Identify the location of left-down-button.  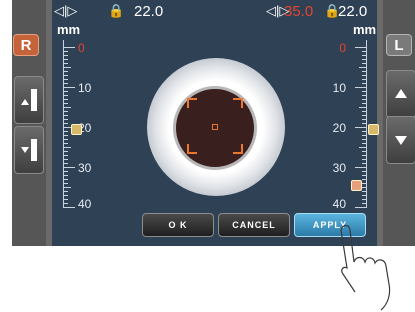
(29, 150).